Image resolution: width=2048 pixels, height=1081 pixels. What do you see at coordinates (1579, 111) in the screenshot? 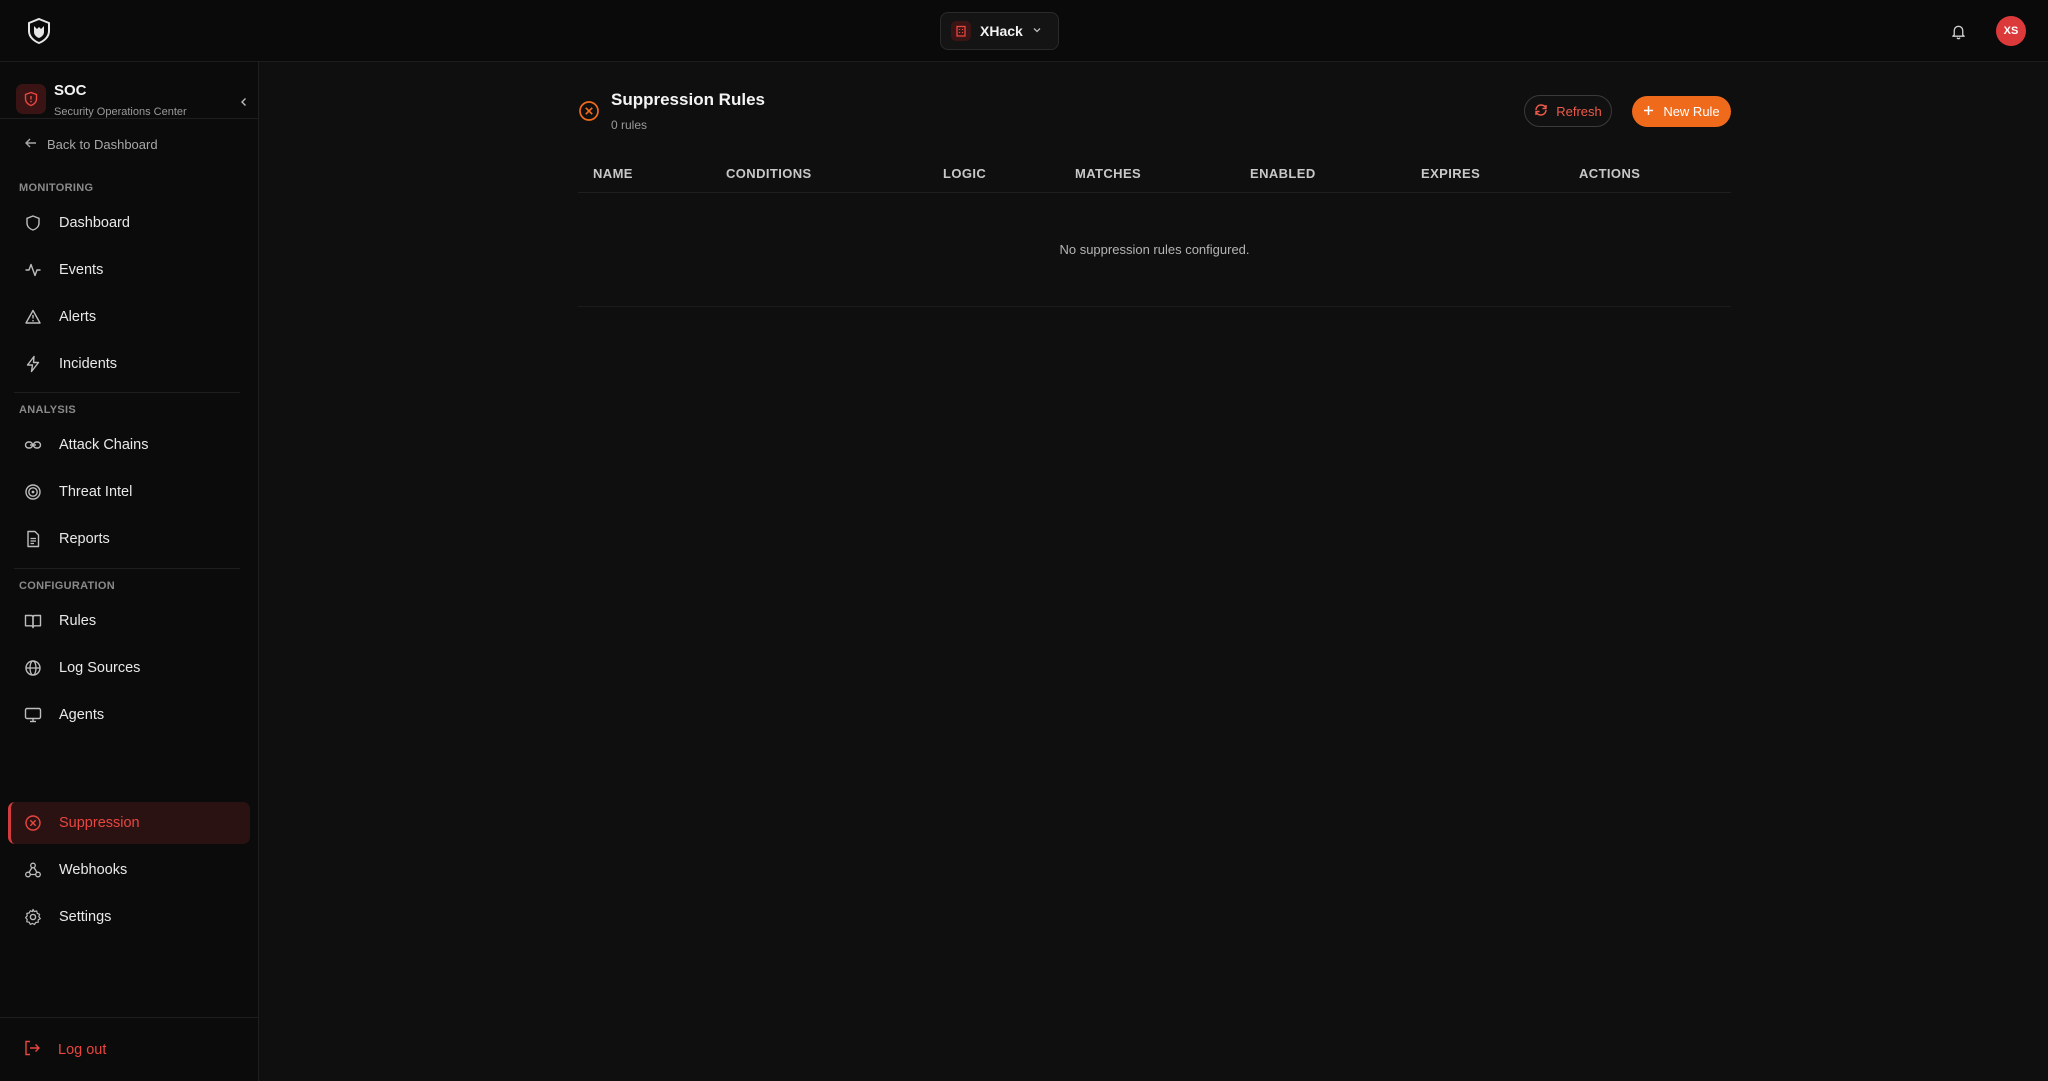
I see `refresh-label: Refresh` at bounding box center [1579, 111].